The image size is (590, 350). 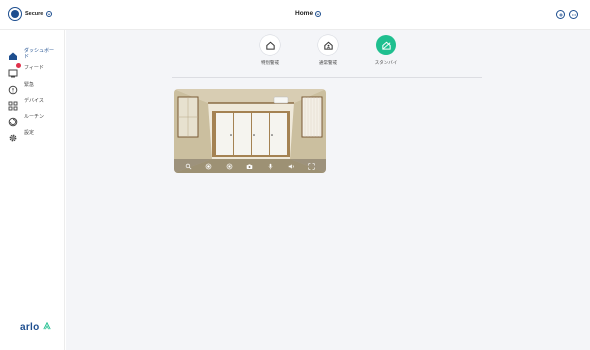 What do you see at coordinates (32, 190) in the screenshot?
I see `sidebar: ダッシュボード フィード 緊急 デバイス ルーチン 設定 arlo` at bounding box center [32, 190].